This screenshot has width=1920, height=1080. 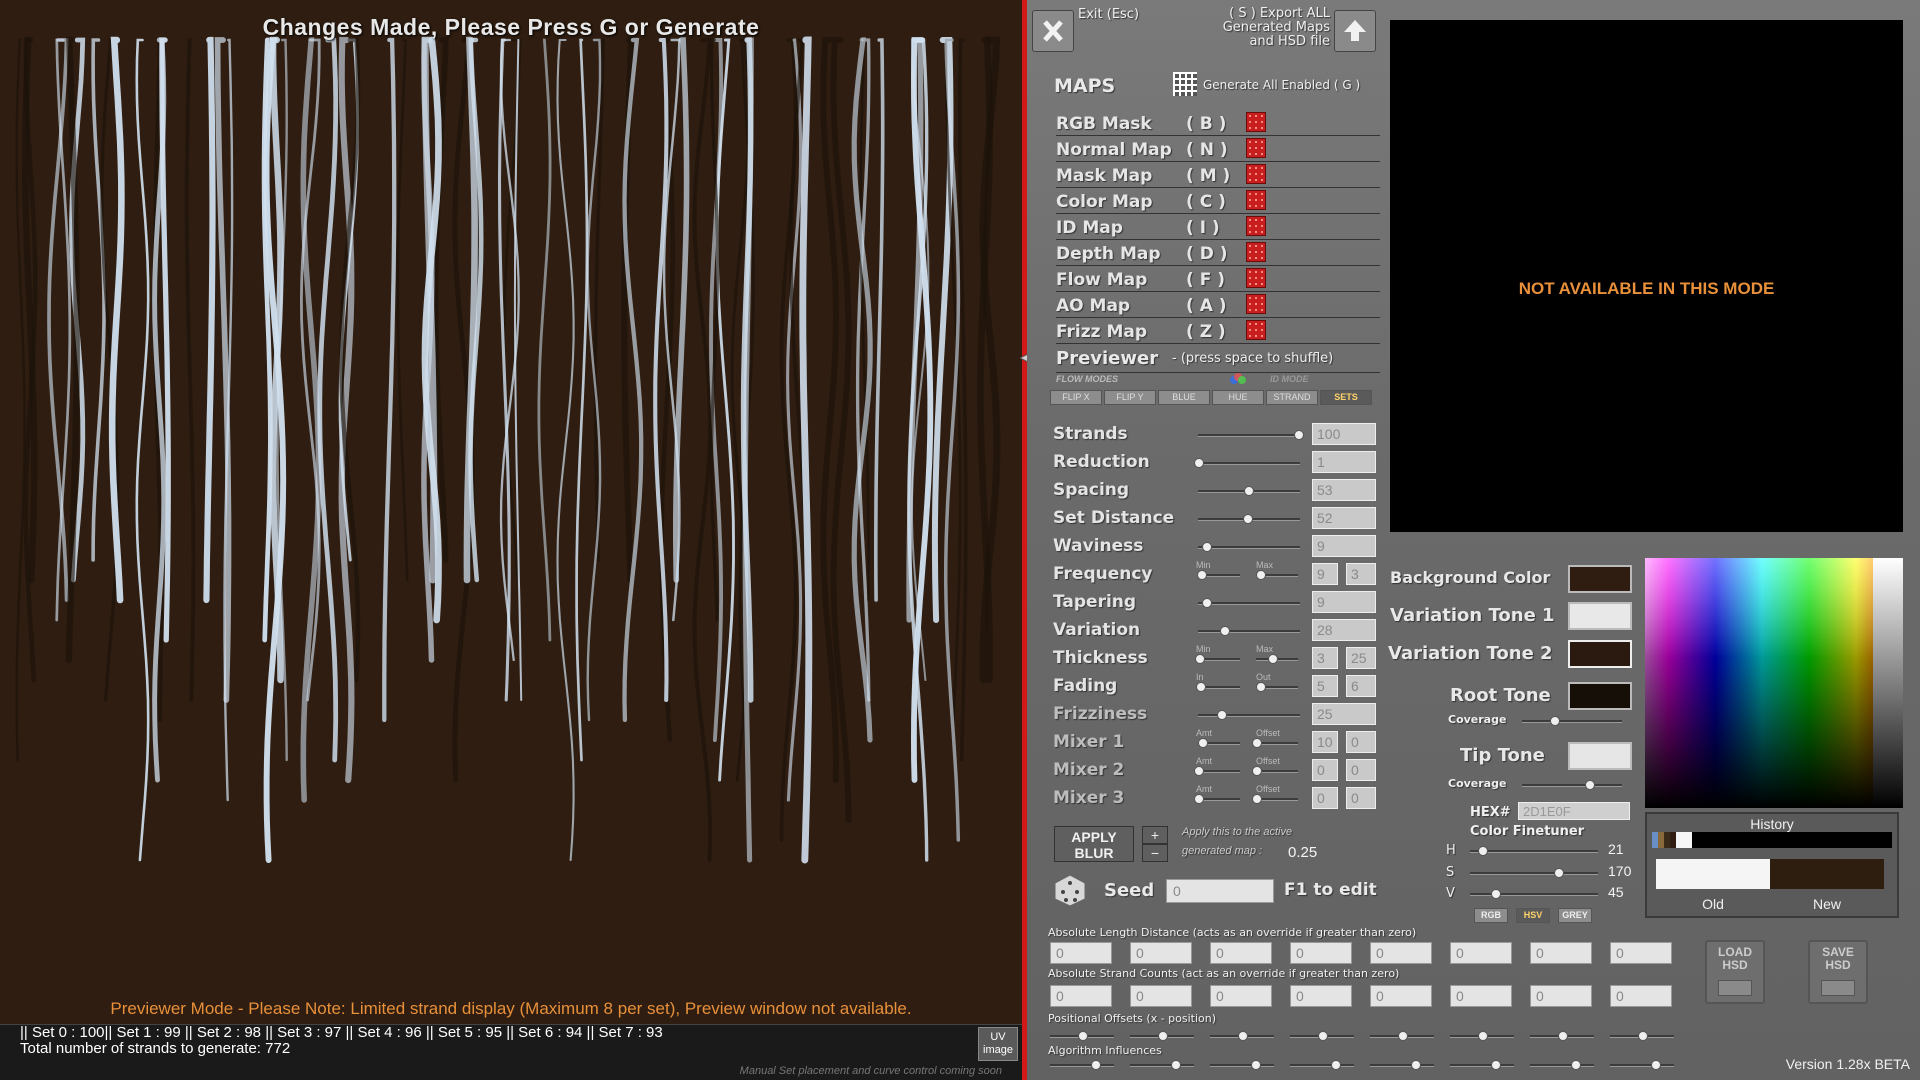 What do you see at coordinates (1094, 844) in the screenshot?
I see `apply-blur-button: APPLY BLUR` at bounding box center [1094, 844].